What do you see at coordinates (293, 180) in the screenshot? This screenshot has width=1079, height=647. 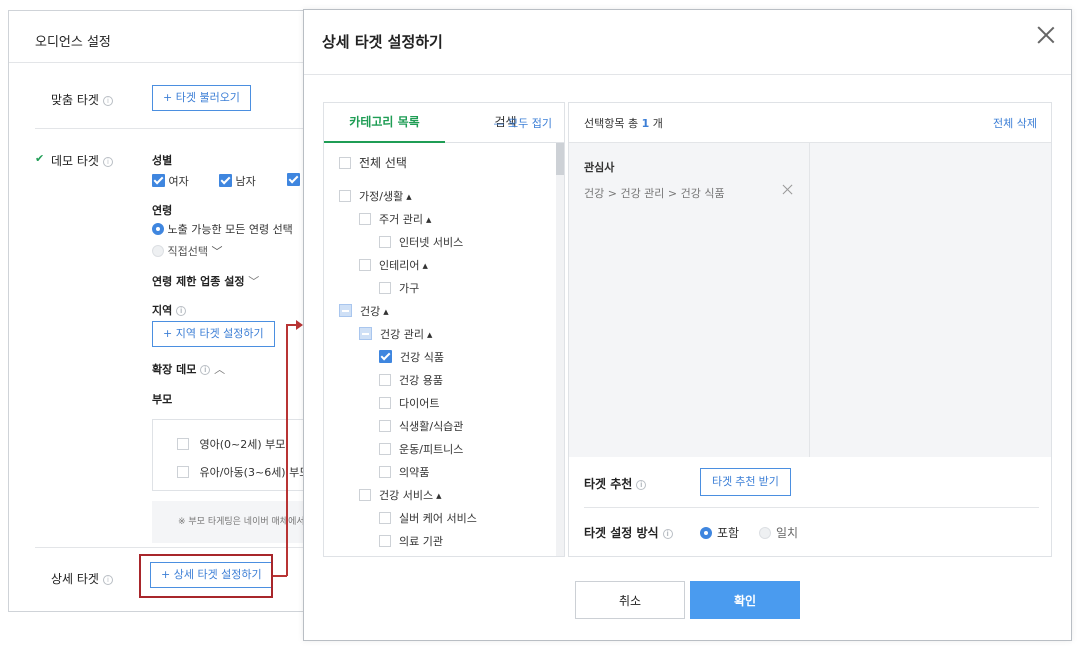 I see `gender-third-checkbox` at bounding box center [293, 180].